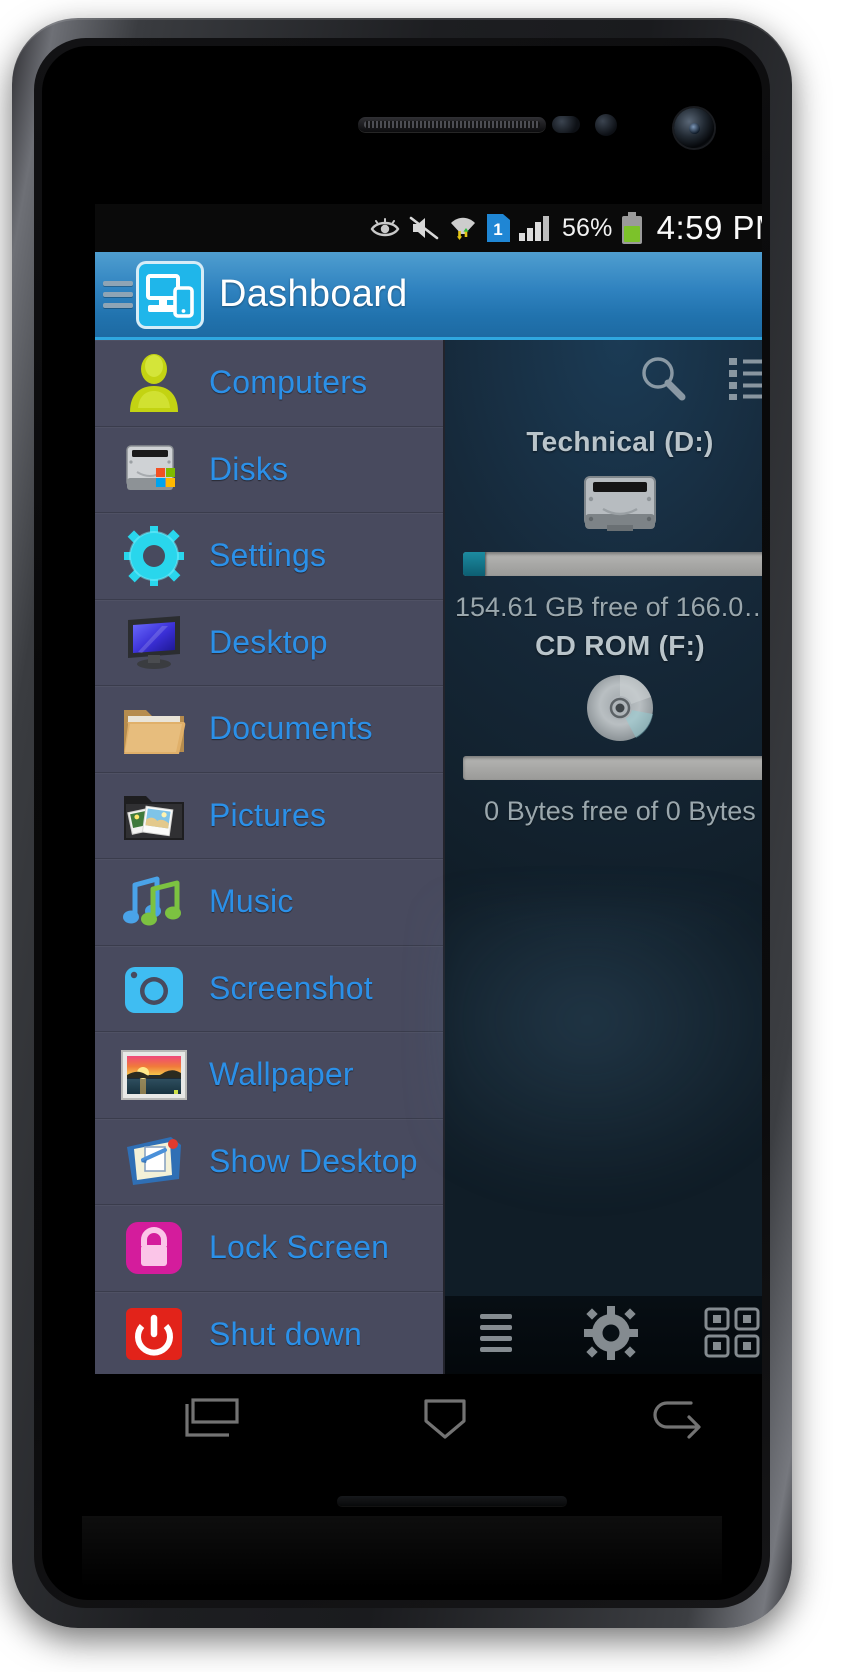  What do you see at coordinates (291, 728) in the screenshot?
I see `sidebar-item-label: Documents` at bounding box center [291, 728].